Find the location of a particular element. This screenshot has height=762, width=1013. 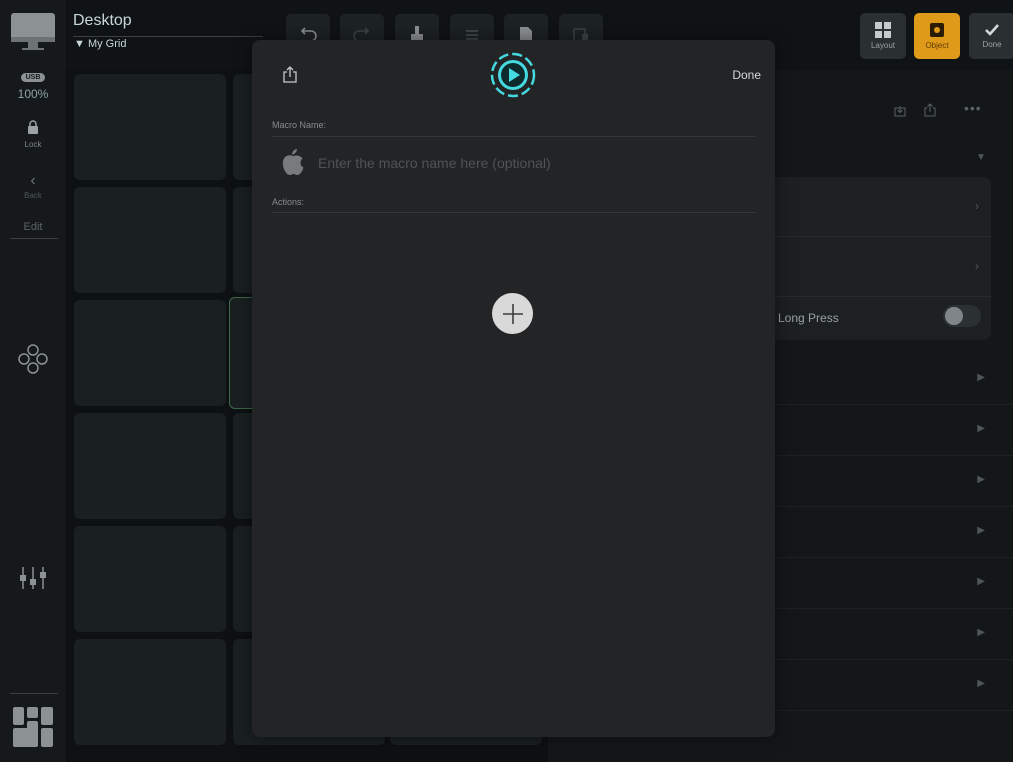

long-press-toggle is located at coordinates (962, 316).